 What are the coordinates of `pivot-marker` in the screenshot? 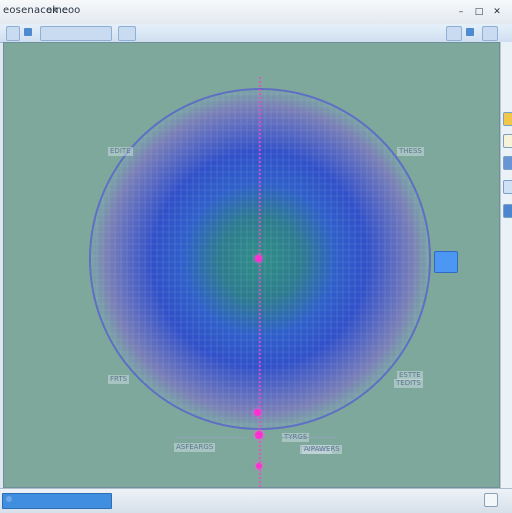 It's located at (257, 412).